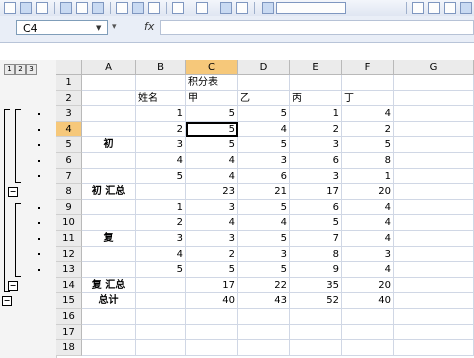 This screenshot has width=474, height=358. What do you see at coordinates (316, 301) in the screenshot?
I see `cell-e15: 52` at bounding box center [316, 301].